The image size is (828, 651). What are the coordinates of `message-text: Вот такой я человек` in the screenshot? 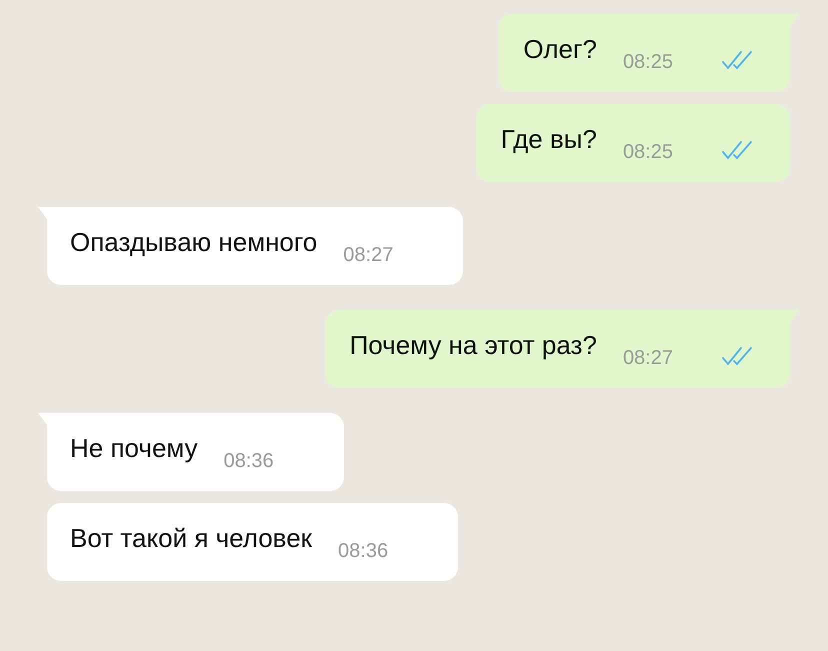 It's located at (191, 538).